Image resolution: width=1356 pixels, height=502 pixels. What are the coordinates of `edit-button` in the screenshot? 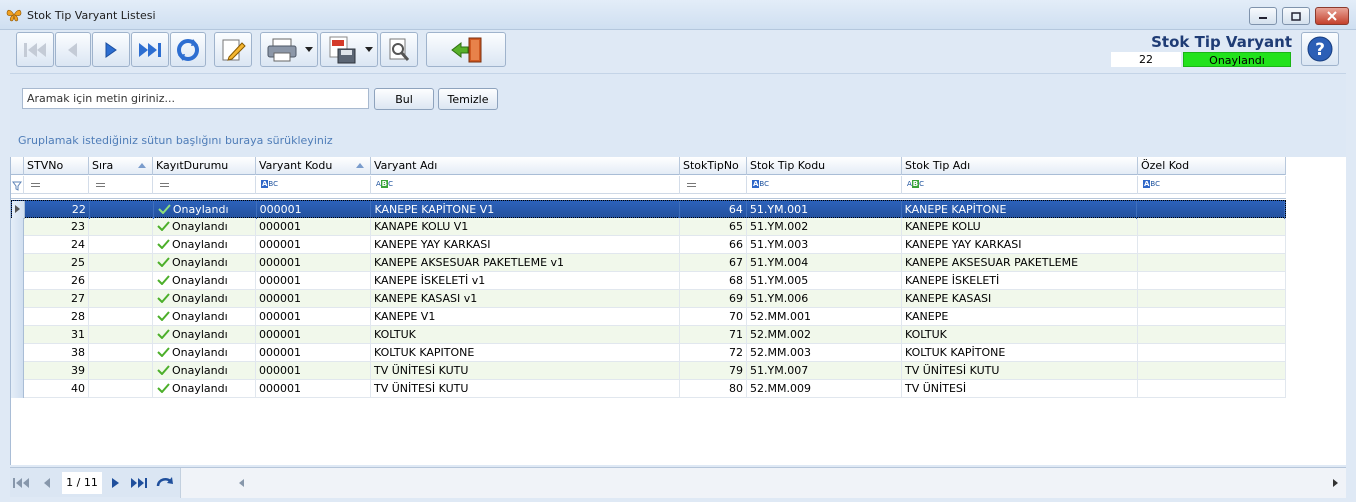 It's located at (233, 49).